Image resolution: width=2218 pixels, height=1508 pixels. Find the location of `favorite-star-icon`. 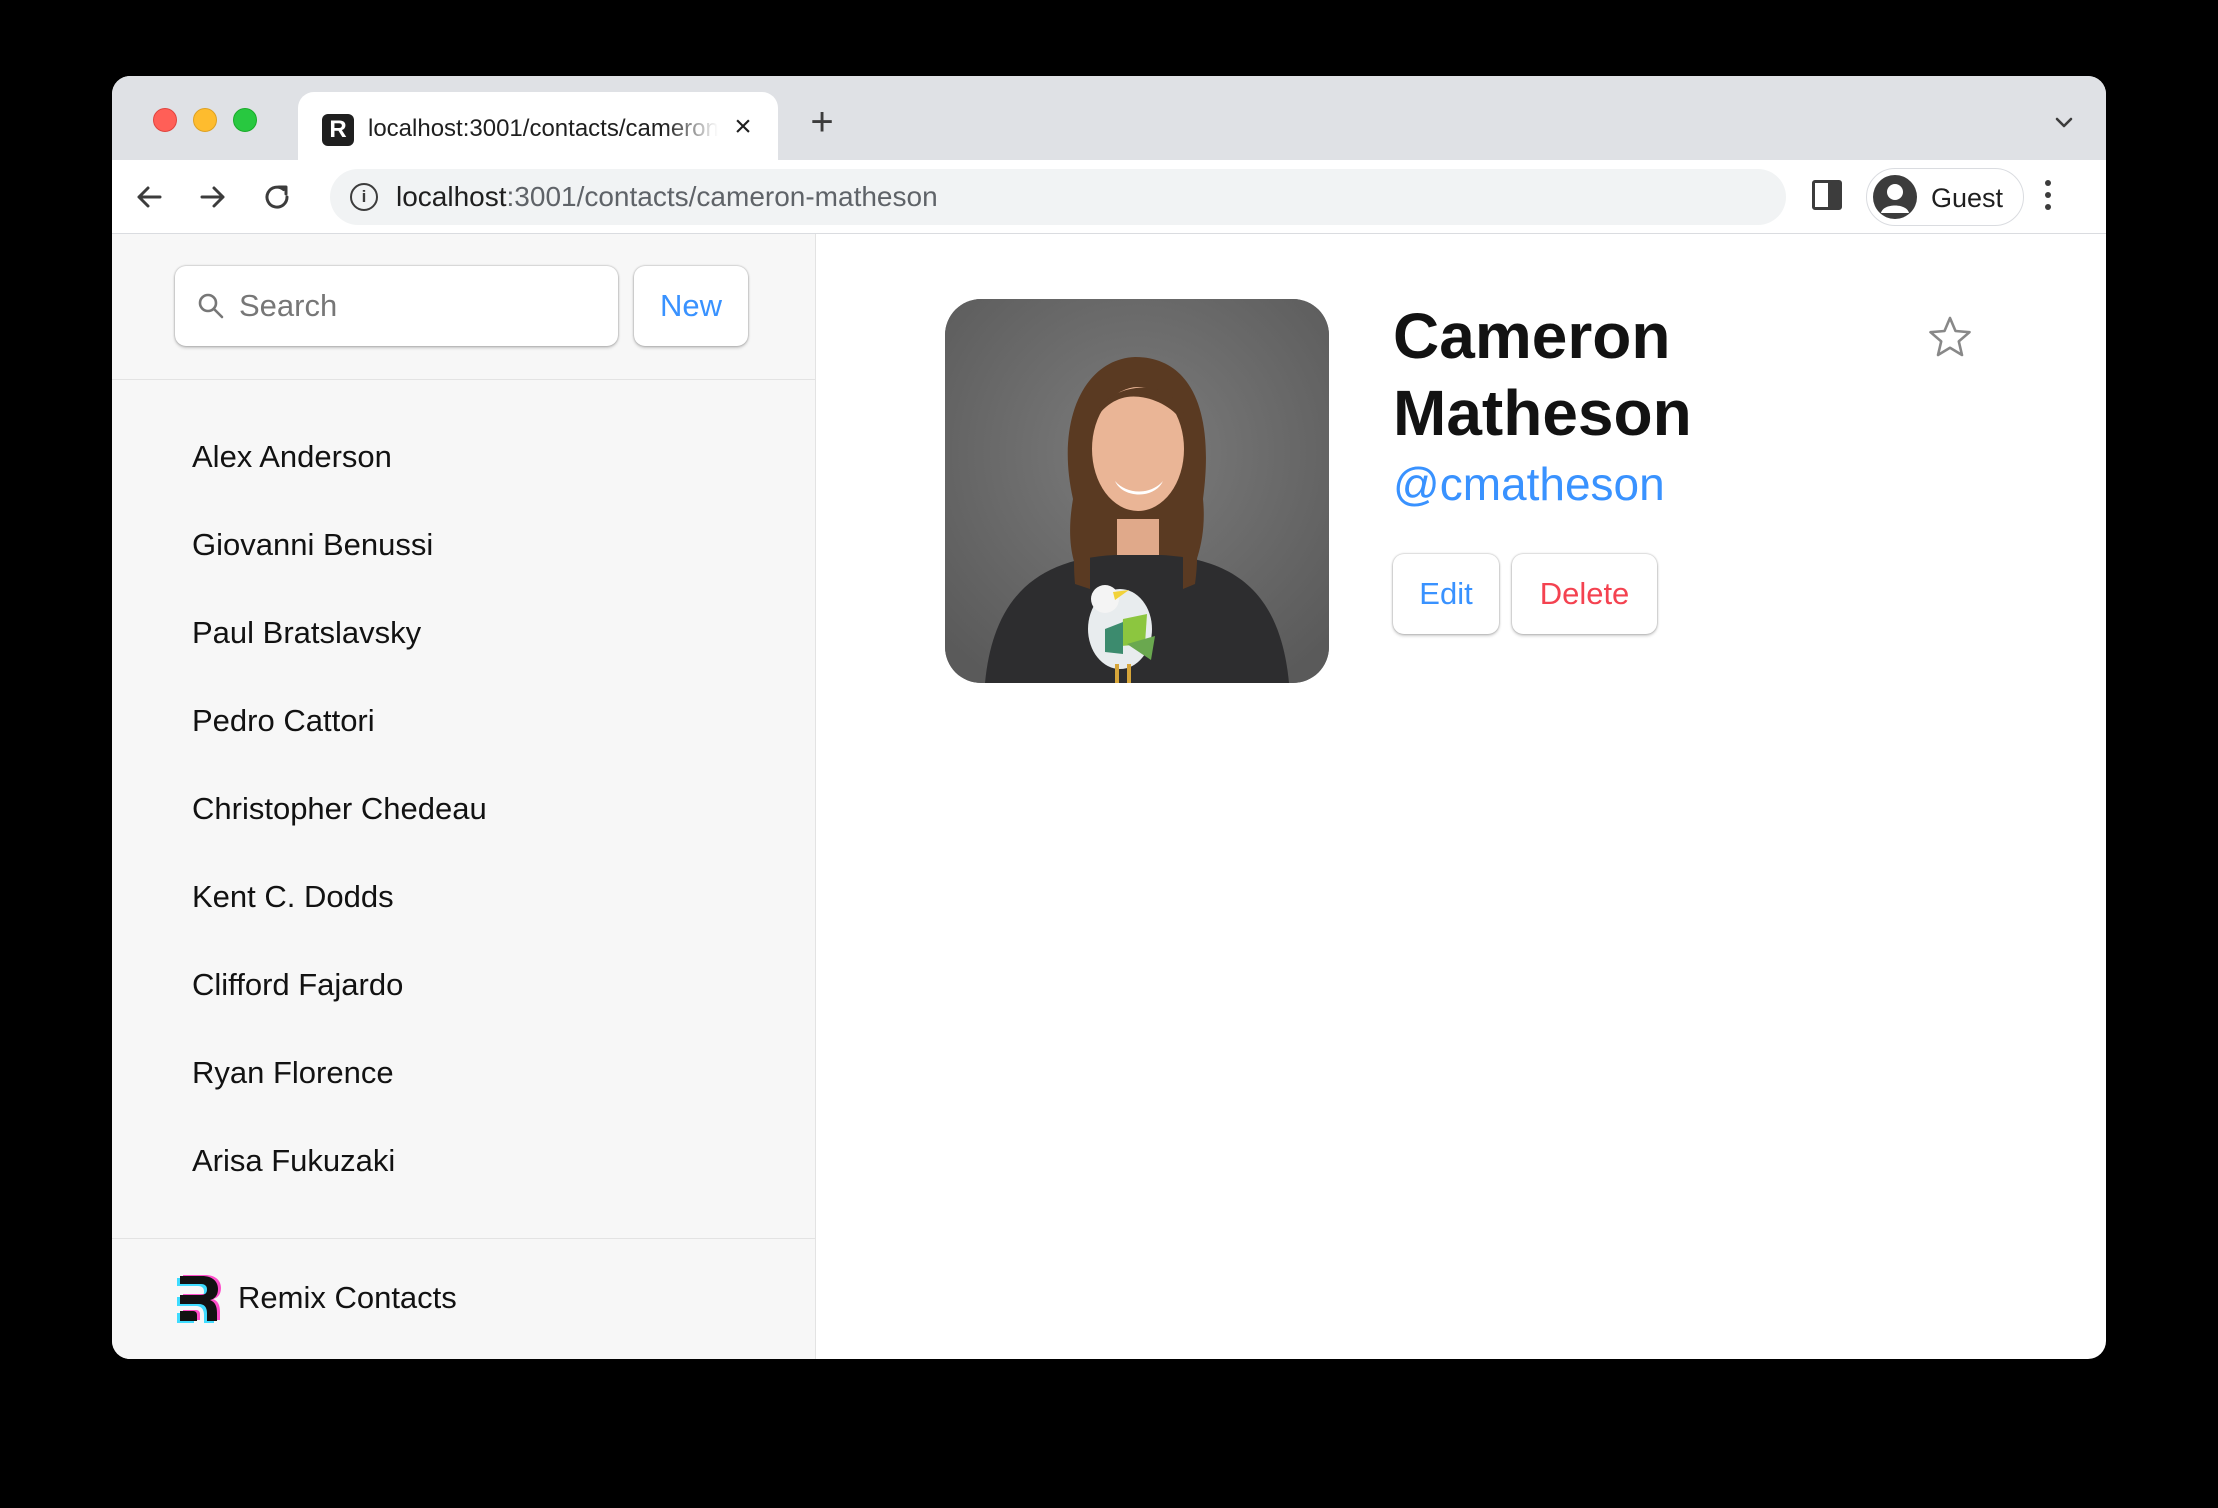

favorite-star-icon is located at coordinates (1950, 337).